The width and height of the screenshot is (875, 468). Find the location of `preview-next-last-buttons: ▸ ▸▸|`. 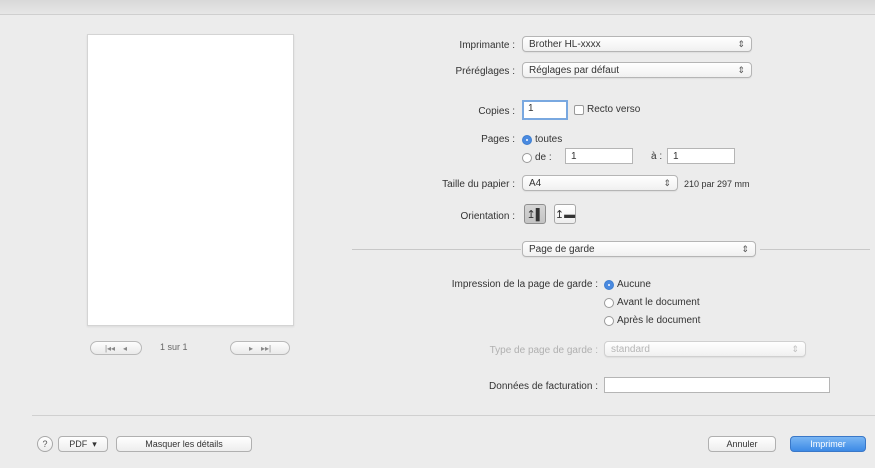

preview-next-last-buttons: ▸ ▸▸| is located at coordinates (260, 348).